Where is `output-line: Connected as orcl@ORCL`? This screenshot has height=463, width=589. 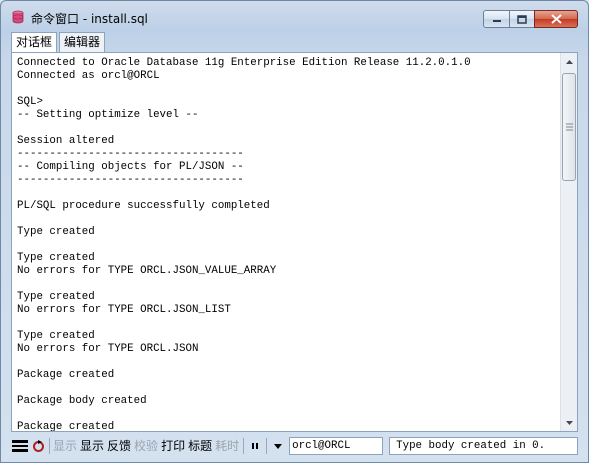 output-line: Connected as orcl@ORCL is located at coordinates (88, 76).